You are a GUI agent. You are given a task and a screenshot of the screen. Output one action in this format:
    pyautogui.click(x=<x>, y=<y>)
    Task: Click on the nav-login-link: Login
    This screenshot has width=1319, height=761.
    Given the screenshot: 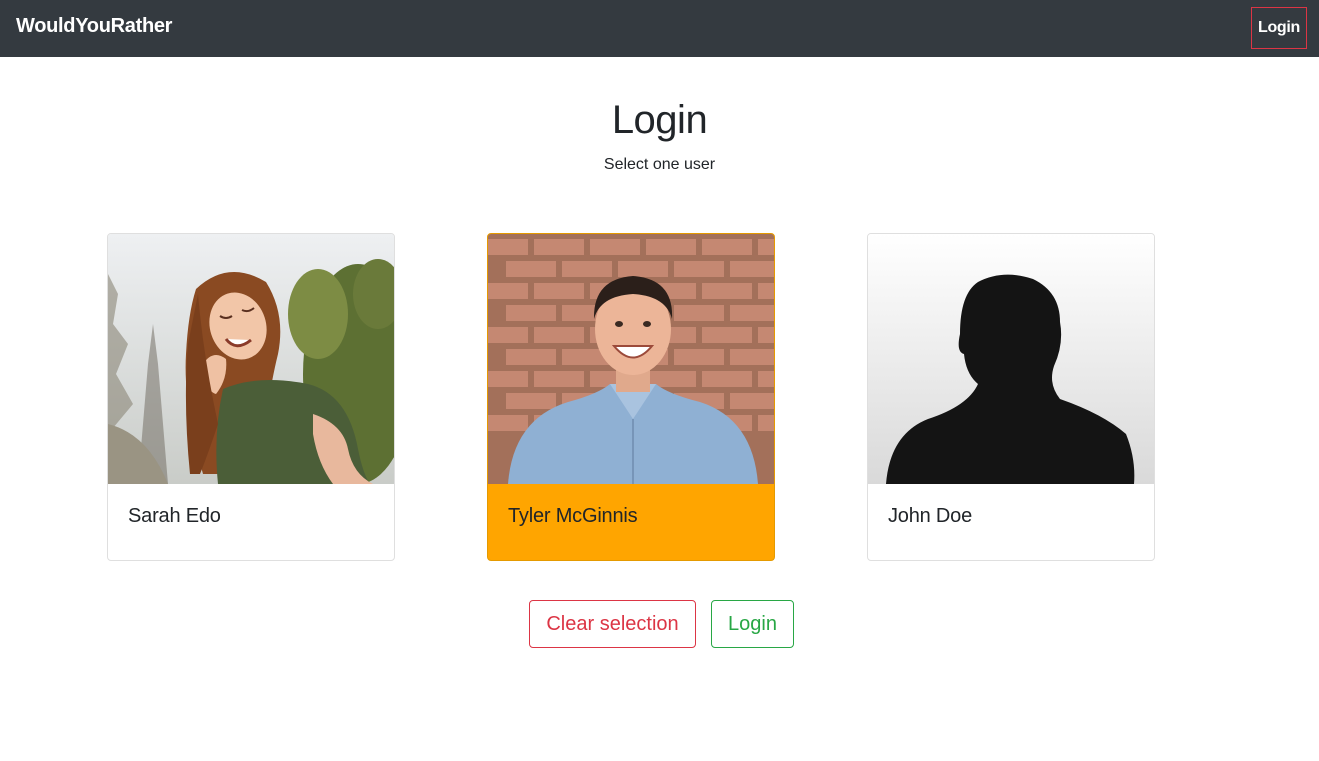 What is the action you would take?
    pyautogui.click(x=1279, y=28)
    